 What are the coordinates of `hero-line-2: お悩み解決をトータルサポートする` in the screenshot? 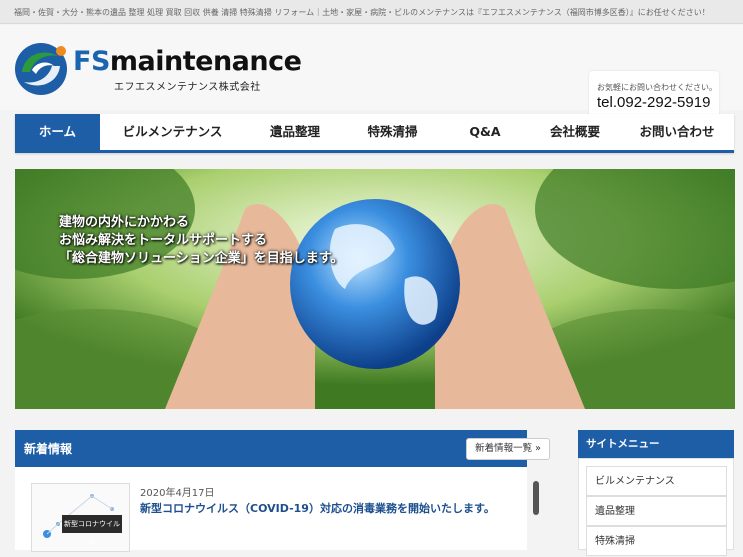 It's located at (163, 240).